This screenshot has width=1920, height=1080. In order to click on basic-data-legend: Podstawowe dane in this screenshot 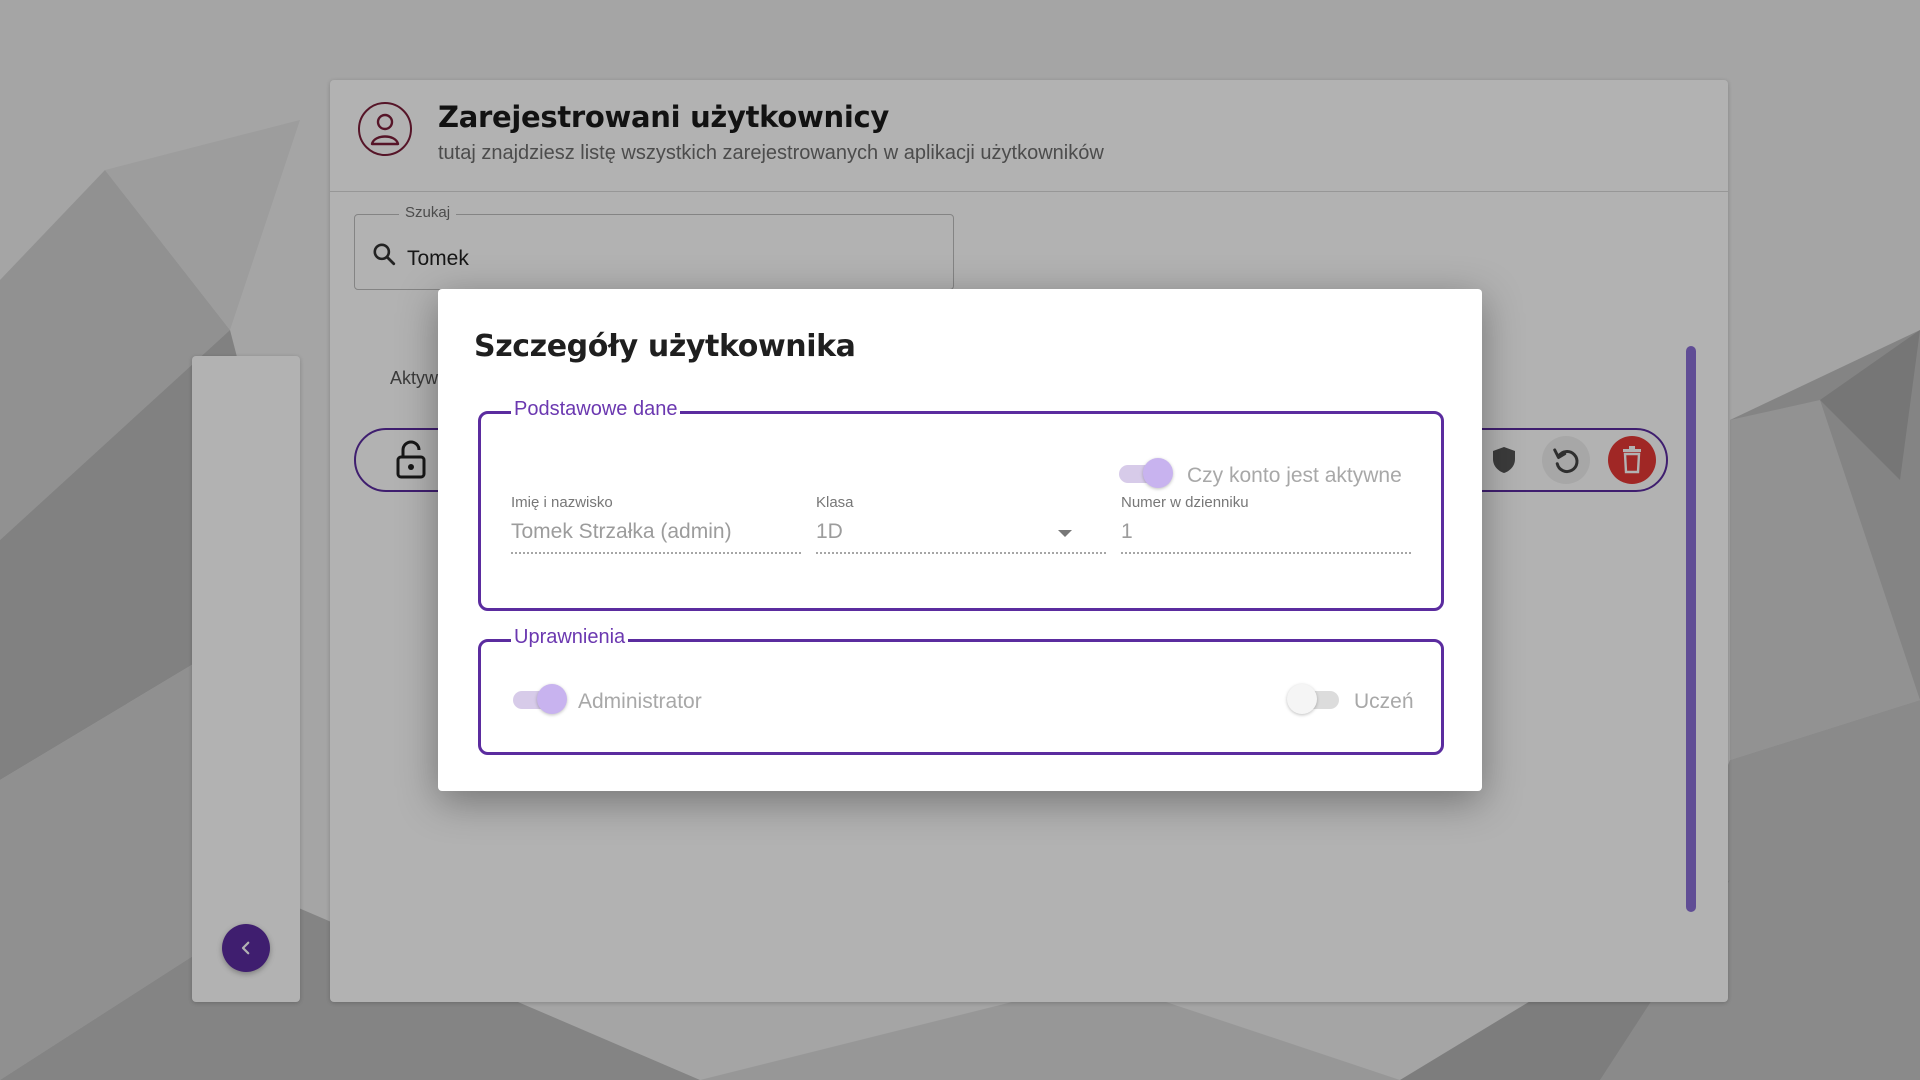, I will do `click(596, 409)`.